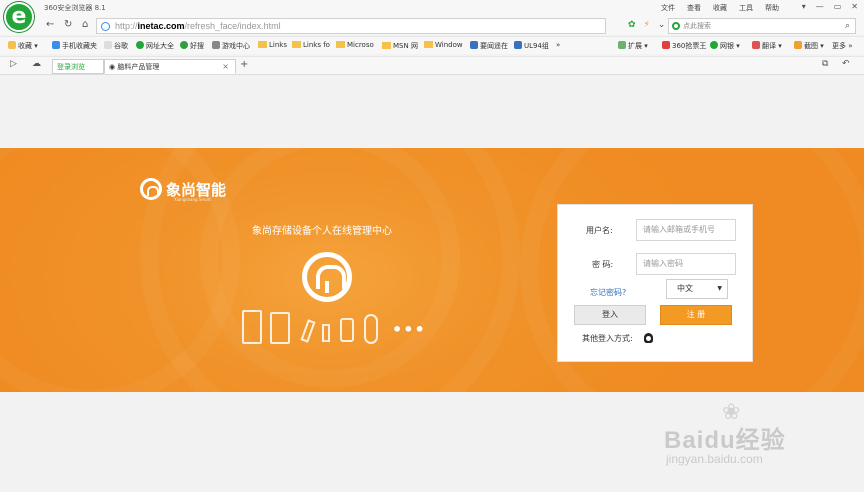  Describe the element at coordinates (838, 6) in the screenshot. I see `maximize-button: ▭` at that location.